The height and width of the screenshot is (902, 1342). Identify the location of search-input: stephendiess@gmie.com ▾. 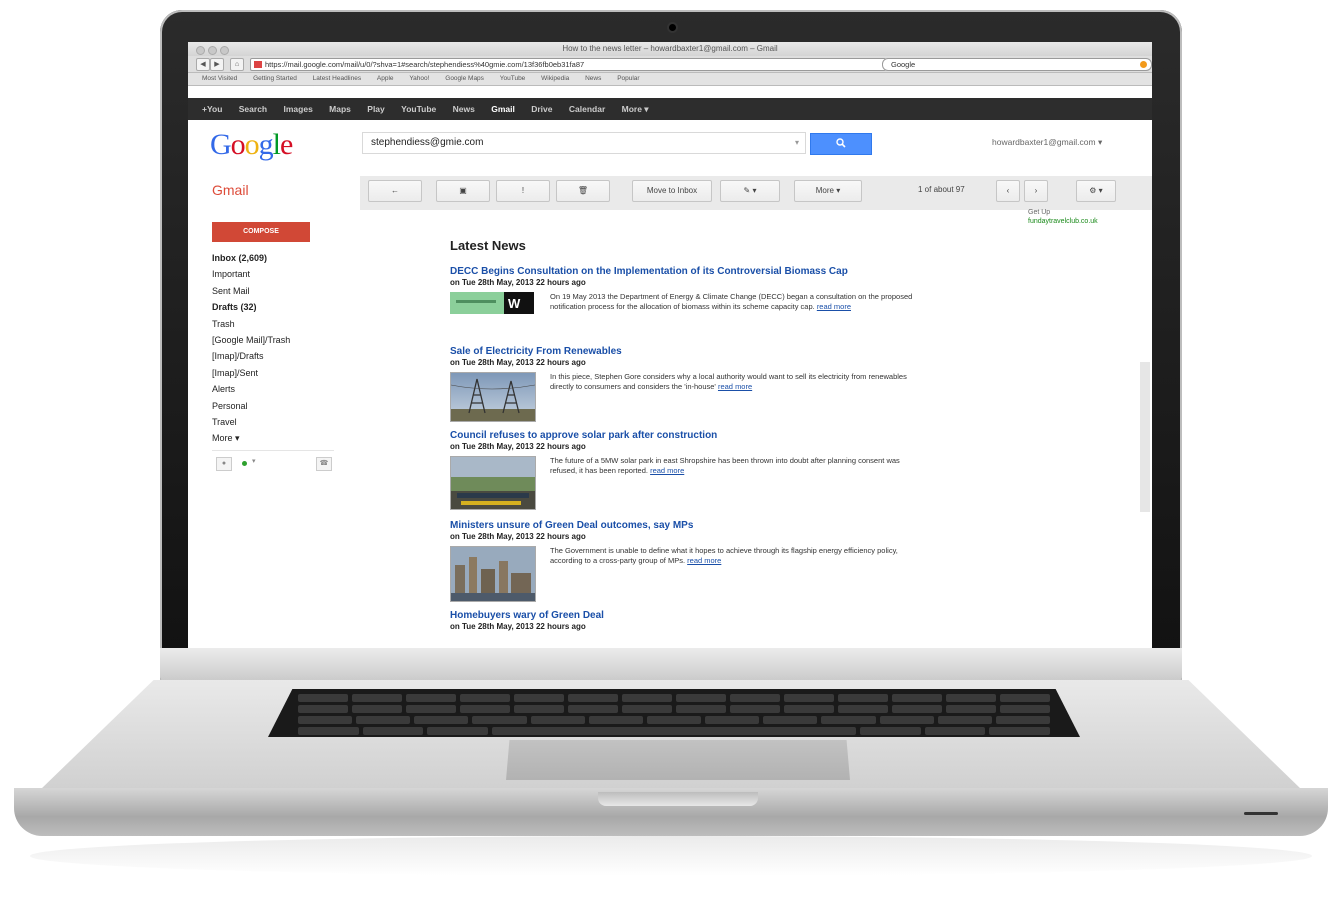
(584, 143).